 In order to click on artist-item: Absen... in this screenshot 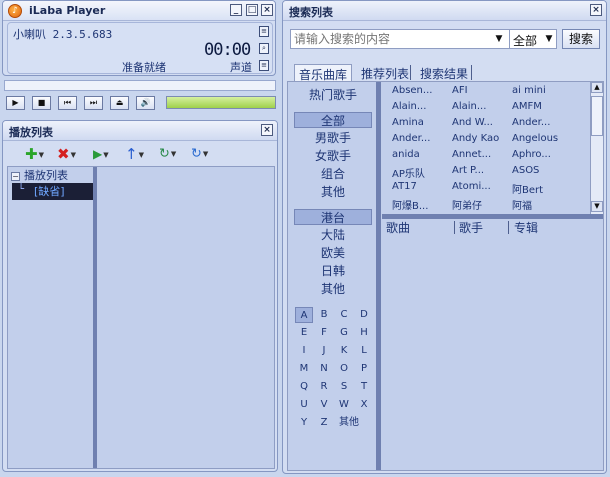, I will do `click(412, 90)`.